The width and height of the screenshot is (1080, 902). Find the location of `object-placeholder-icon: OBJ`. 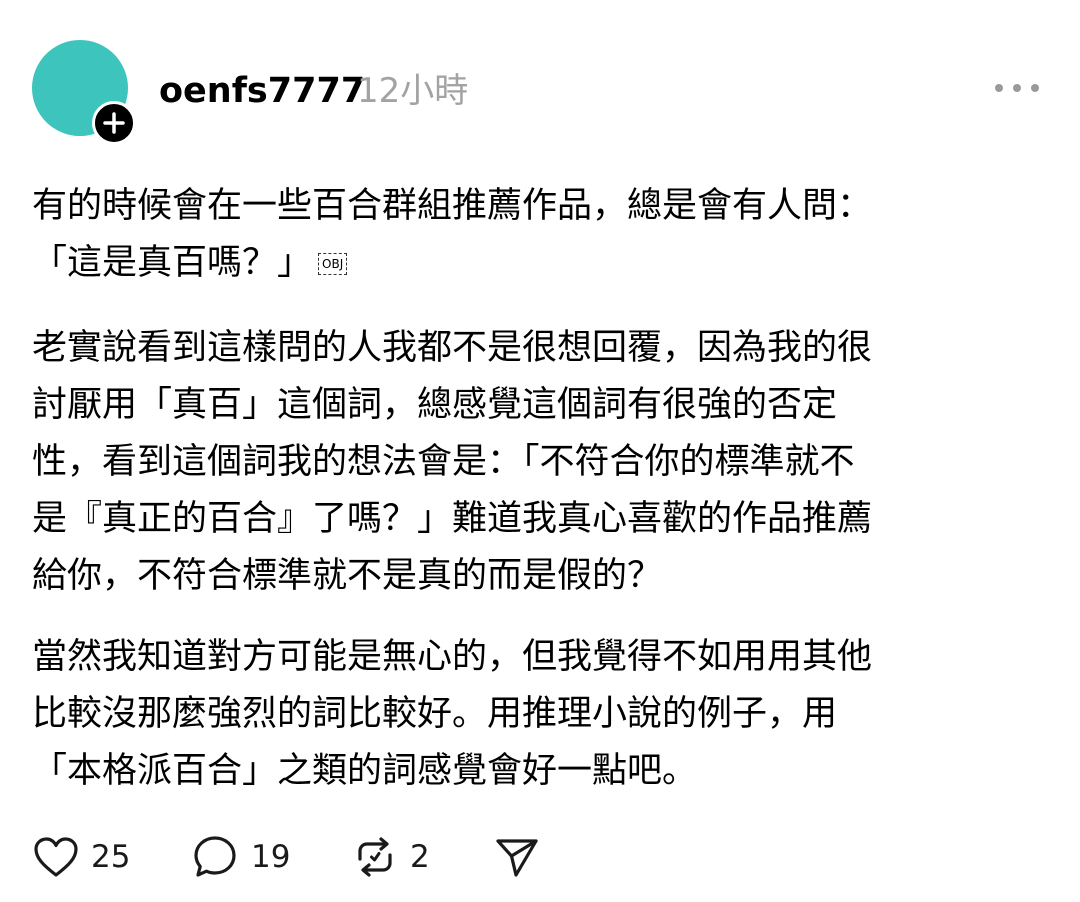

object-placeholder-icon: OBJ is located at coordinates (333, 264).